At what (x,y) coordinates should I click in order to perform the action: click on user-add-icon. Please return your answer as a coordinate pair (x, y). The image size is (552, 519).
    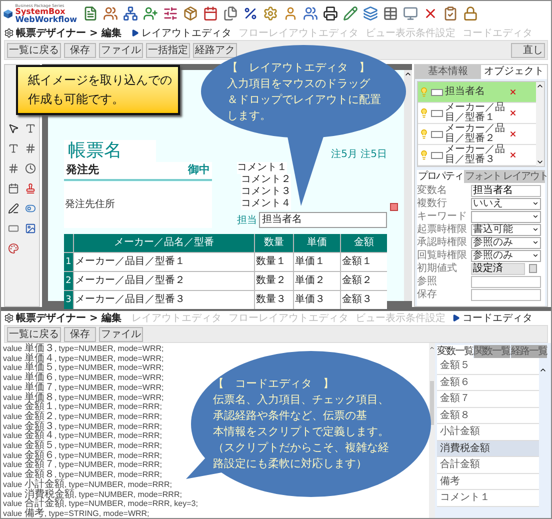
    Looking at the image, I should click on (150, 13).